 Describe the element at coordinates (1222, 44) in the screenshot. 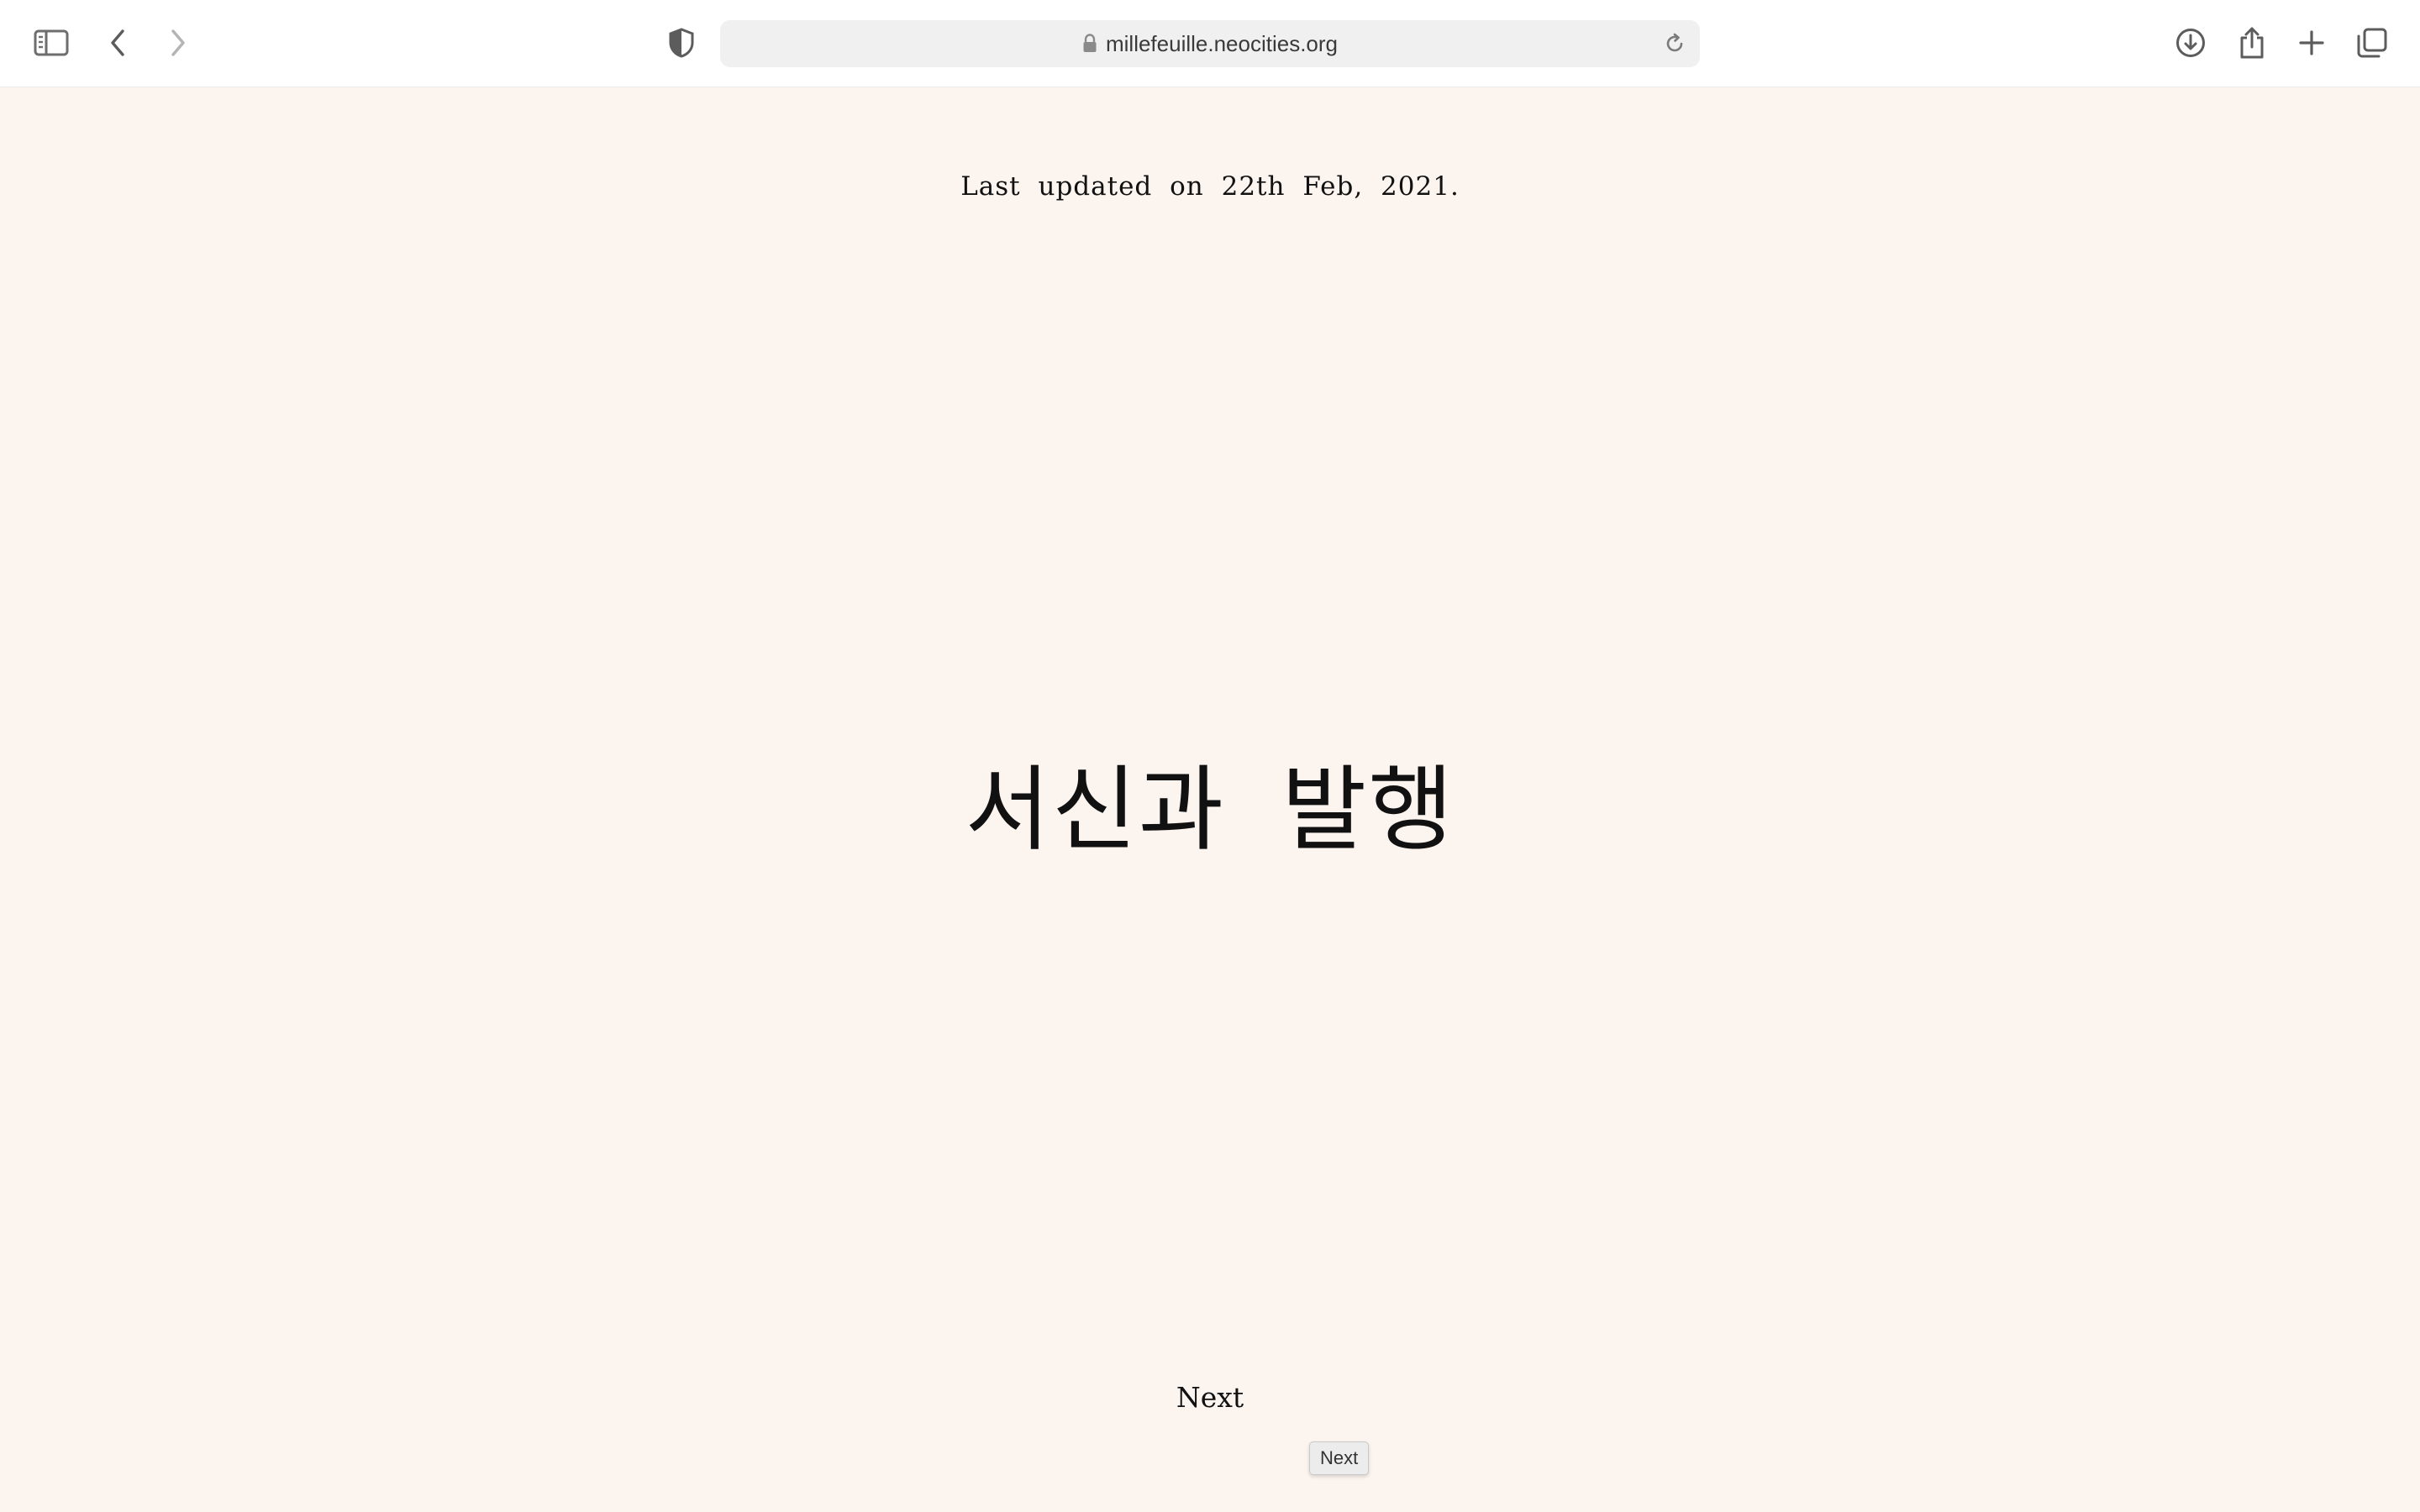

I see `url-text: millefeuille.neocities.org` at that location.